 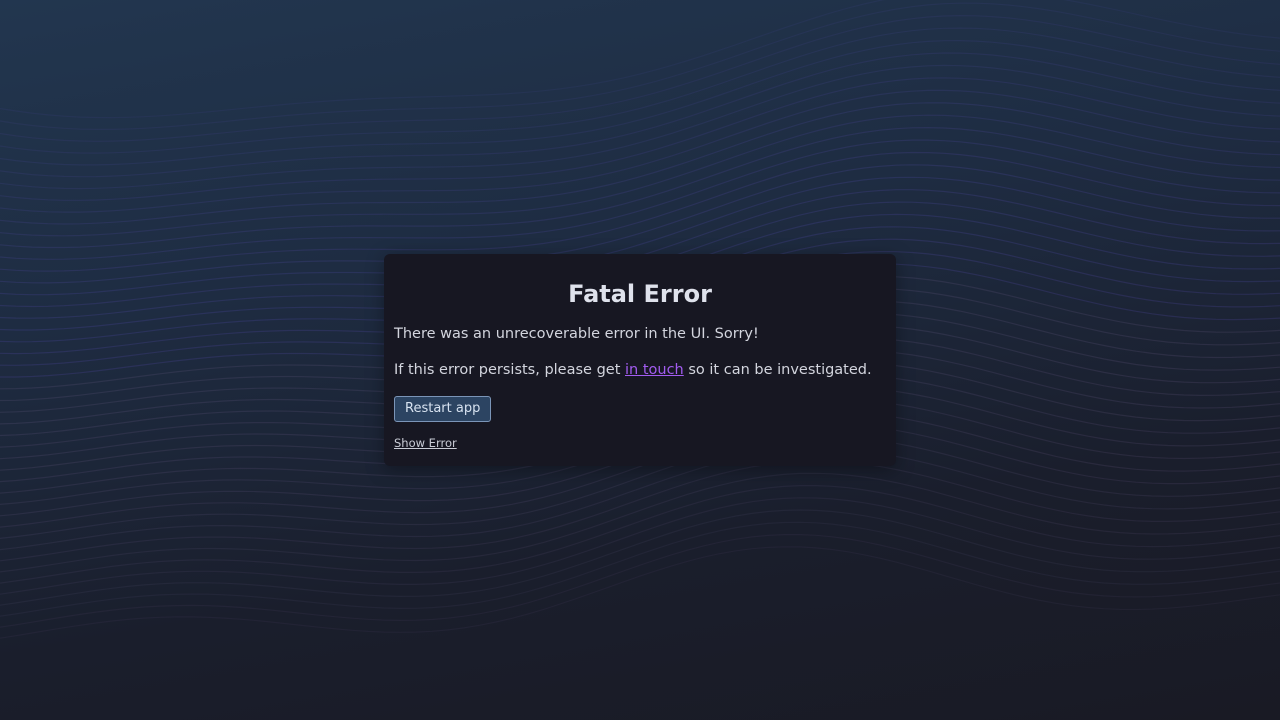 I want to click on persist-prefix: If this error persists, please get, so click(x=509, y=370).